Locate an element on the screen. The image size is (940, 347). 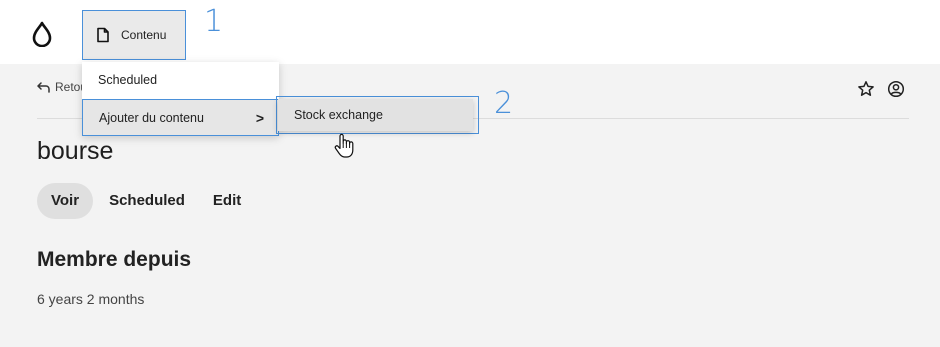
local-tabs: Voir Scheduled Edit is located at coordinates (145, 201).